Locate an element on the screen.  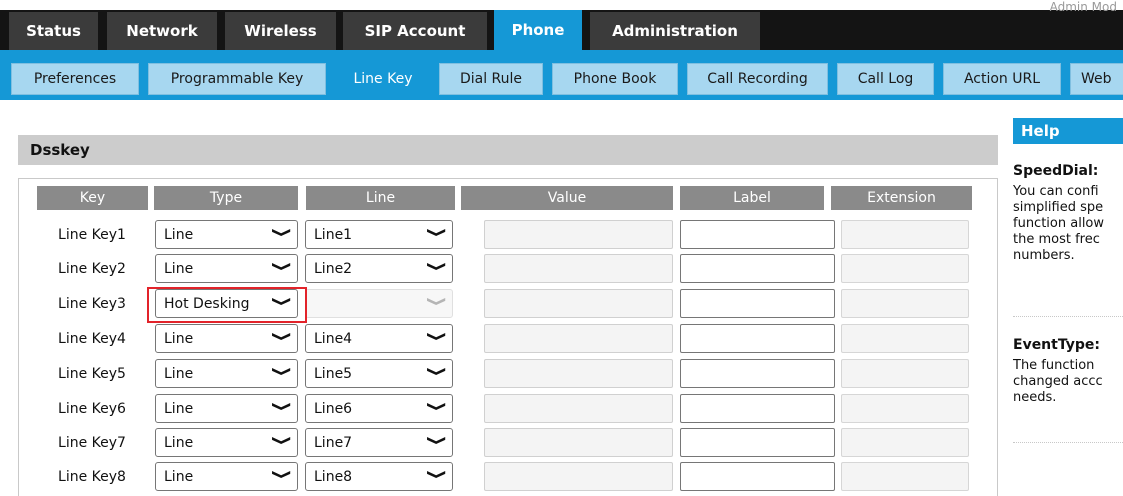
help-heading-eventtype: EventType: is located at coordinates (1056, 345).